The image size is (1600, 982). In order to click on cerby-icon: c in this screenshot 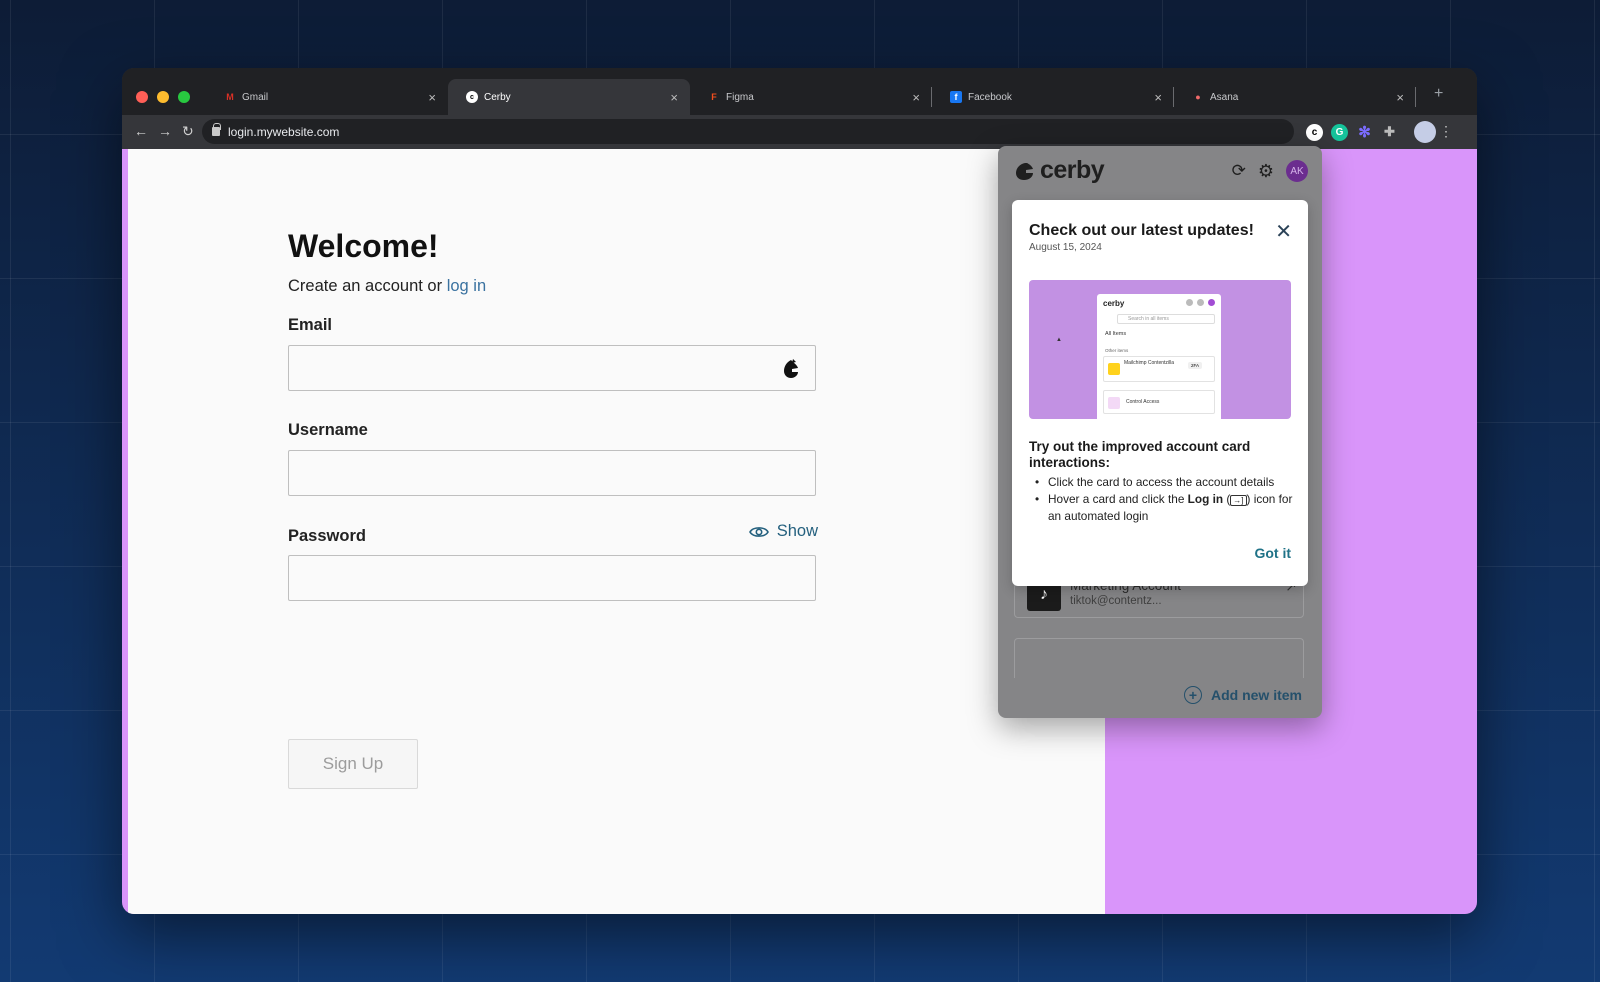, I will do `click(472, 97)`.